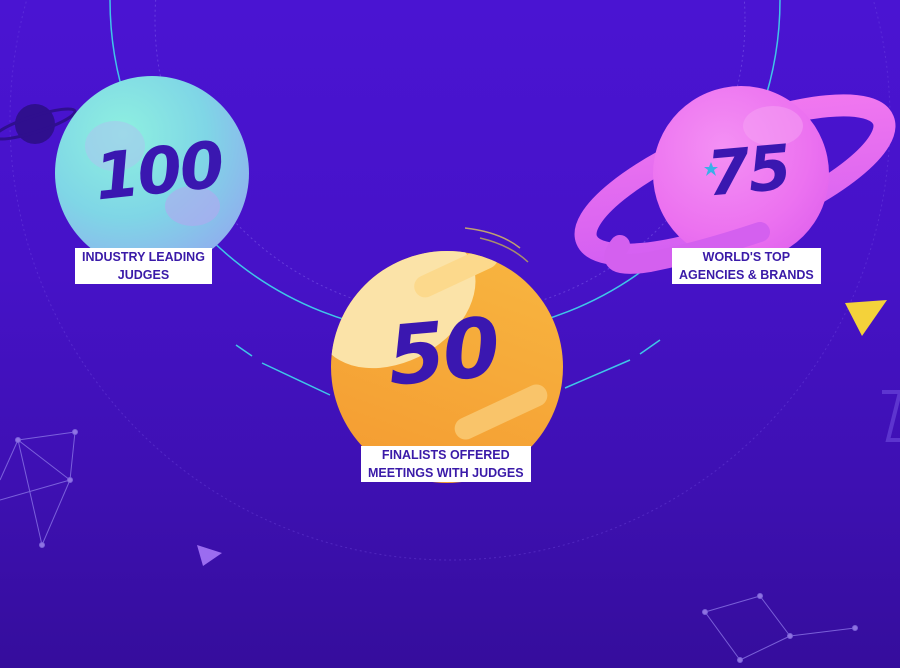 The image size is (900, 668). What do you see at coordinates (746, 275) in the screenshot?
I see `stat-label-line: AGENCIES & BRANDS` at bounding box center [746, 275].